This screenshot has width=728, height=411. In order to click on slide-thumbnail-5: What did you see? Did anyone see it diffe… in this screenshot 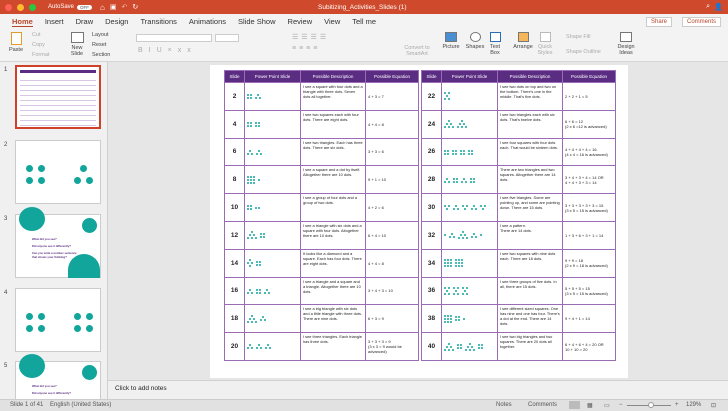, I will do `click(58, 376)`.